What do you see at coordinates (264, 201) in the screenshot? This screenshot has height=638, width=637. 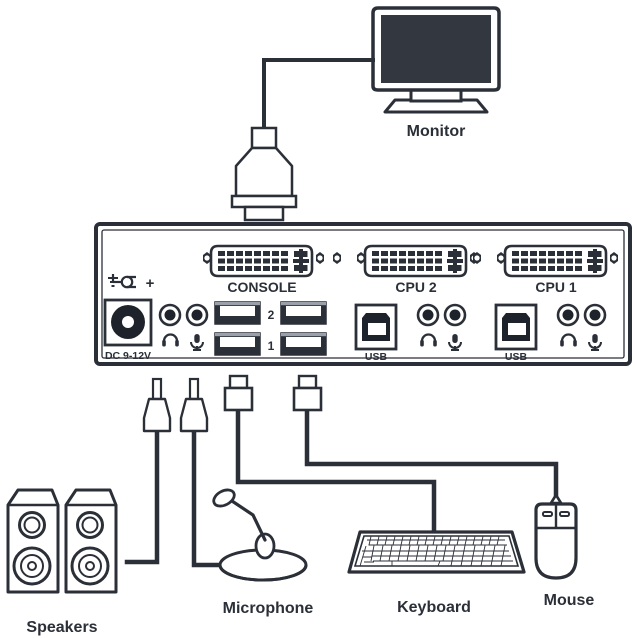 I see `dvi-plug-flange` at bounding box center [264, 201].